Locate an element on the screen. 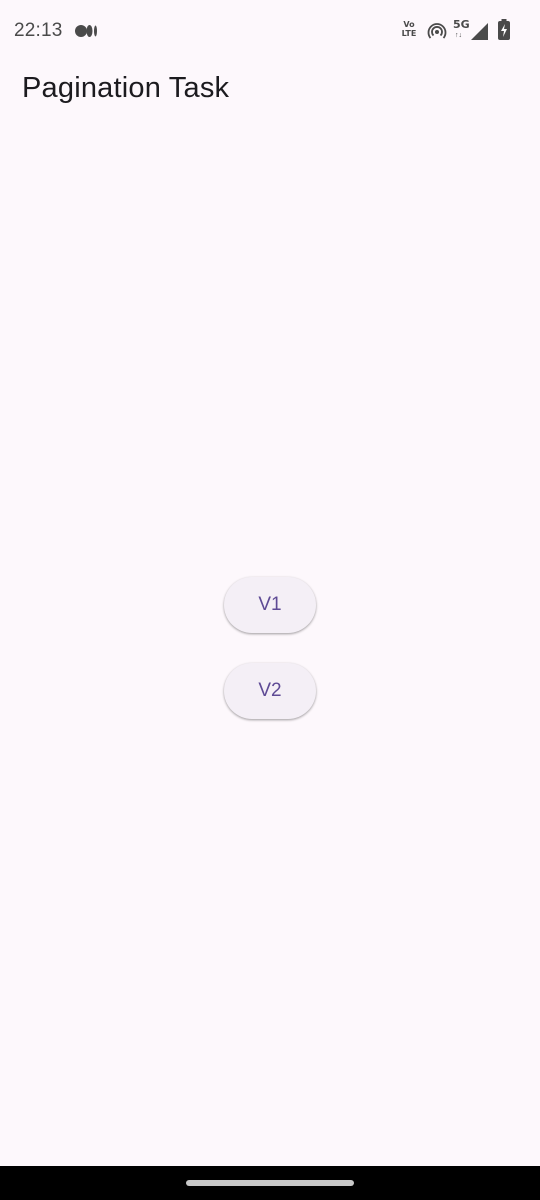  status-icons: Vo LTE 5G ↑↓ is located at coordinates (463, 30).